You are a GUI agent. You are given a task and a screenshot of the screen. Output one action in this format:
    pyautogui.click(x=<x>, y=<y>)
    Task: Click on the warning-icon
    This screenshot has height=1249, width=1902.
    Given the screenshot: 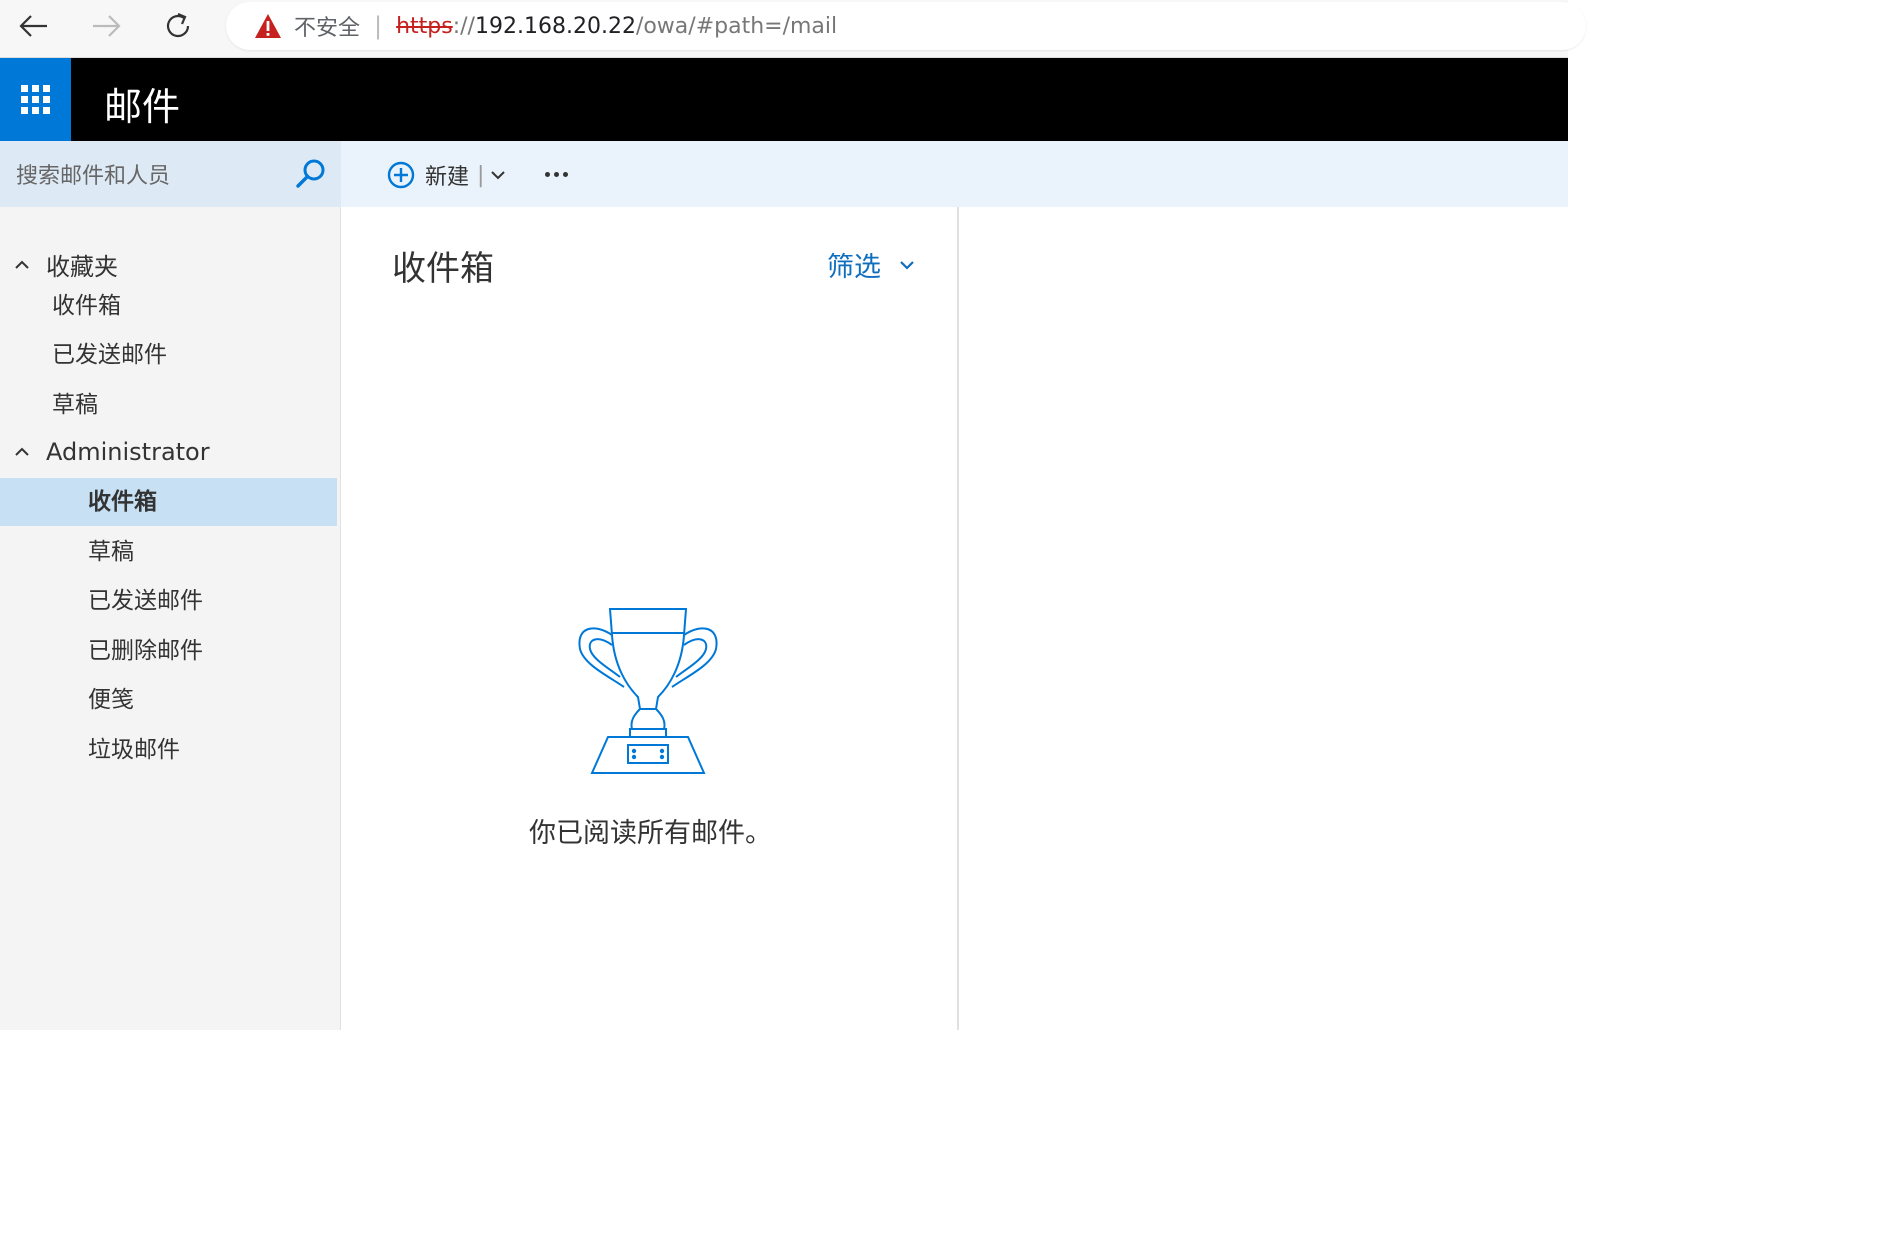 What is the action you would take?
    pyautogui.click(x=268, y=26)
    